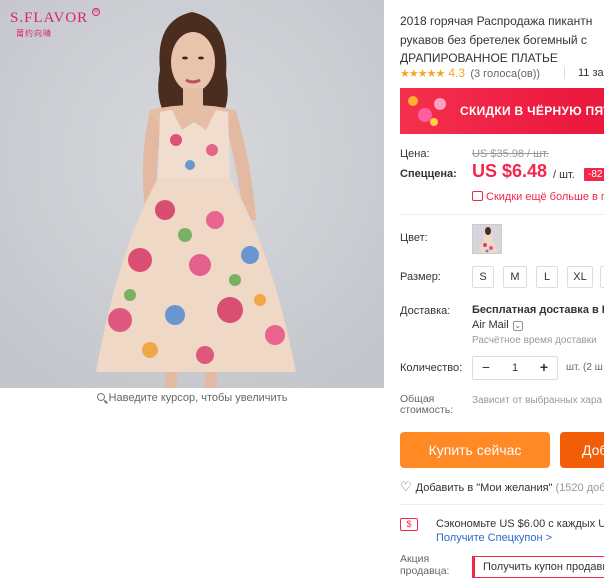 The image size is (604, 582). What do you see at coordinates (486, 368) in the screenshot?
I see `quantity-decrease-button: −` at bounding box center [486, 368].